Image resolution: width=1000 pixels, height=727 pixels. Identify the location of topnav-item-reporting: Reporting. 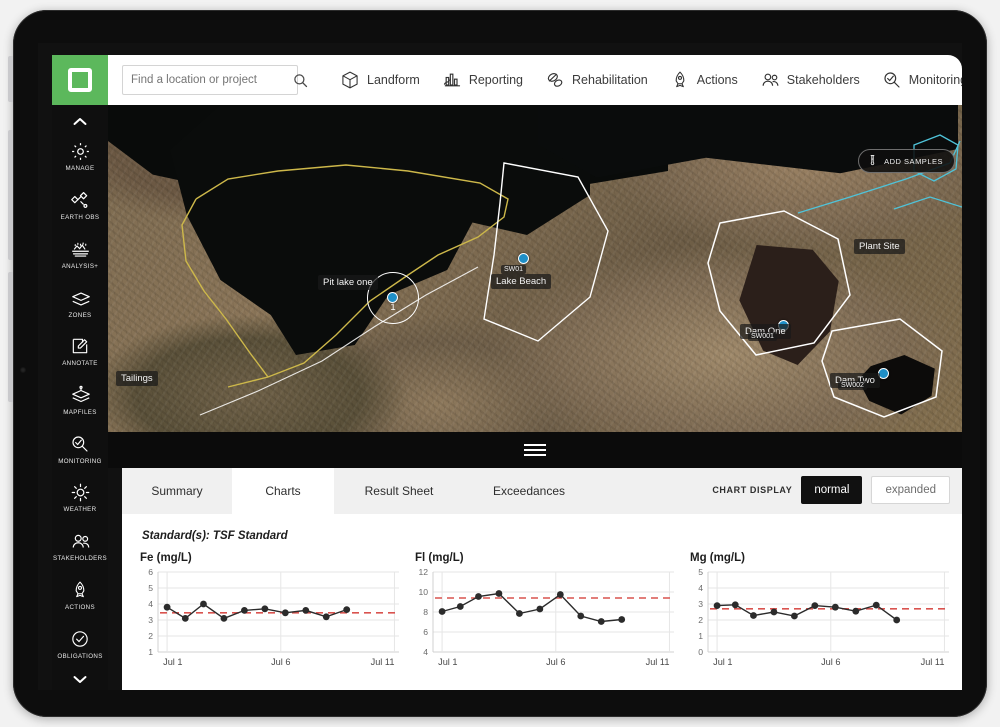
(482, 80).